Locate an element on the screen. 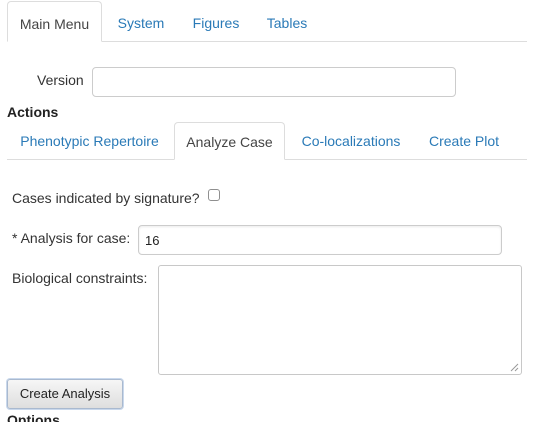  tab-main-menu: Main Menu is located at coordinates (54, 21).